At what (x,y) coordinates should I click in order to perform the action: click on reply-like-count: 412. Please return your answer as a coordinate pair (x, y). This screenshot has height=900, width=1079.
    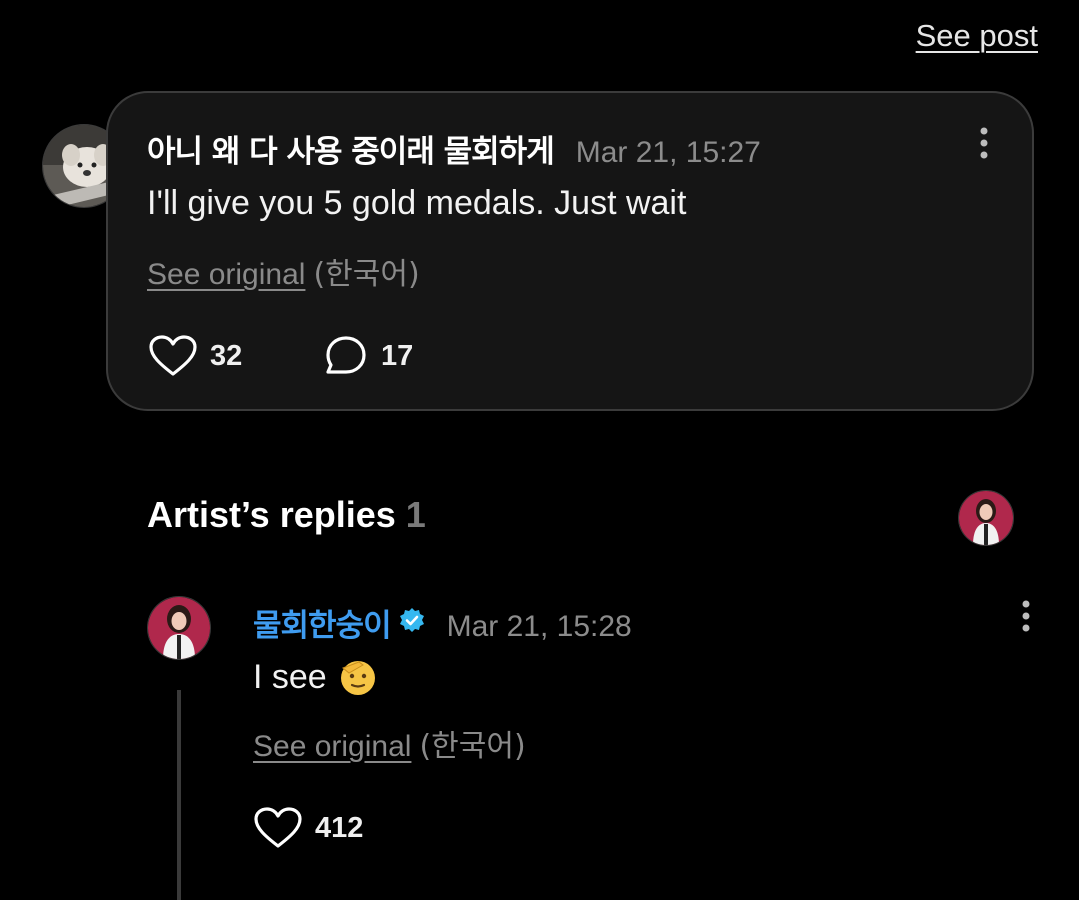
    Looking at the image, I should click on (339, 827).